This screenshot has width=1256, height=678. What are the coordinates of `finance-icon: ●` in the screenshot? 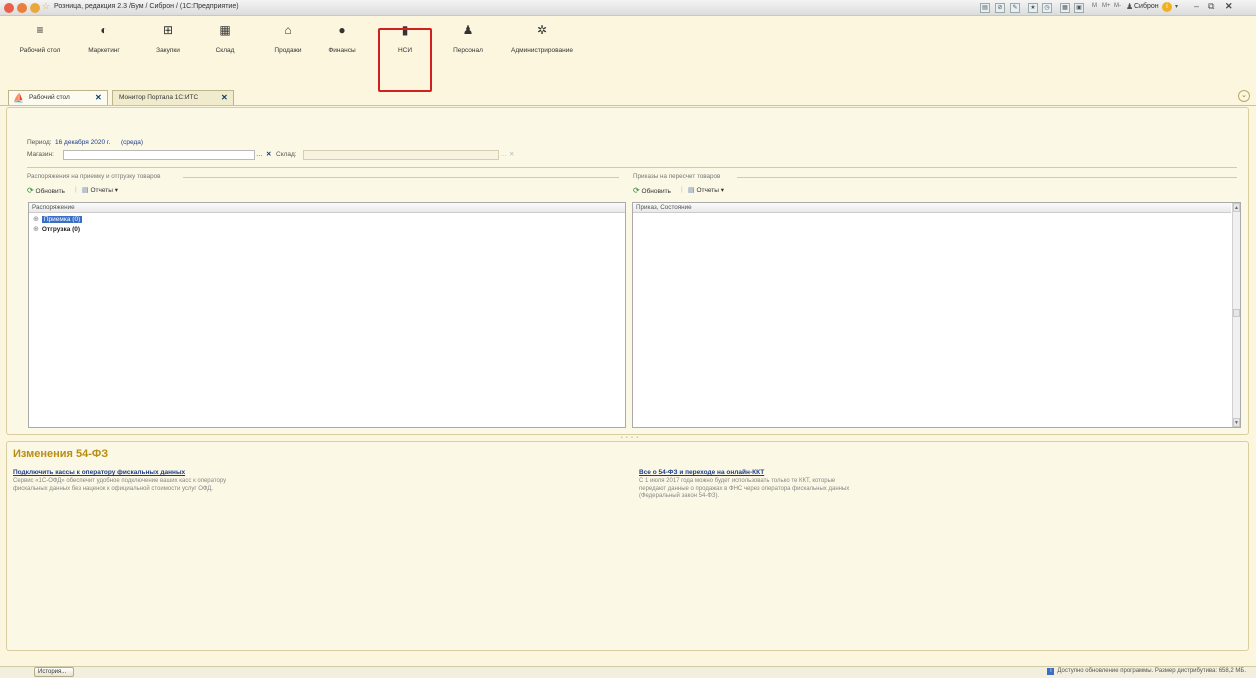 It's located at (342, 30).